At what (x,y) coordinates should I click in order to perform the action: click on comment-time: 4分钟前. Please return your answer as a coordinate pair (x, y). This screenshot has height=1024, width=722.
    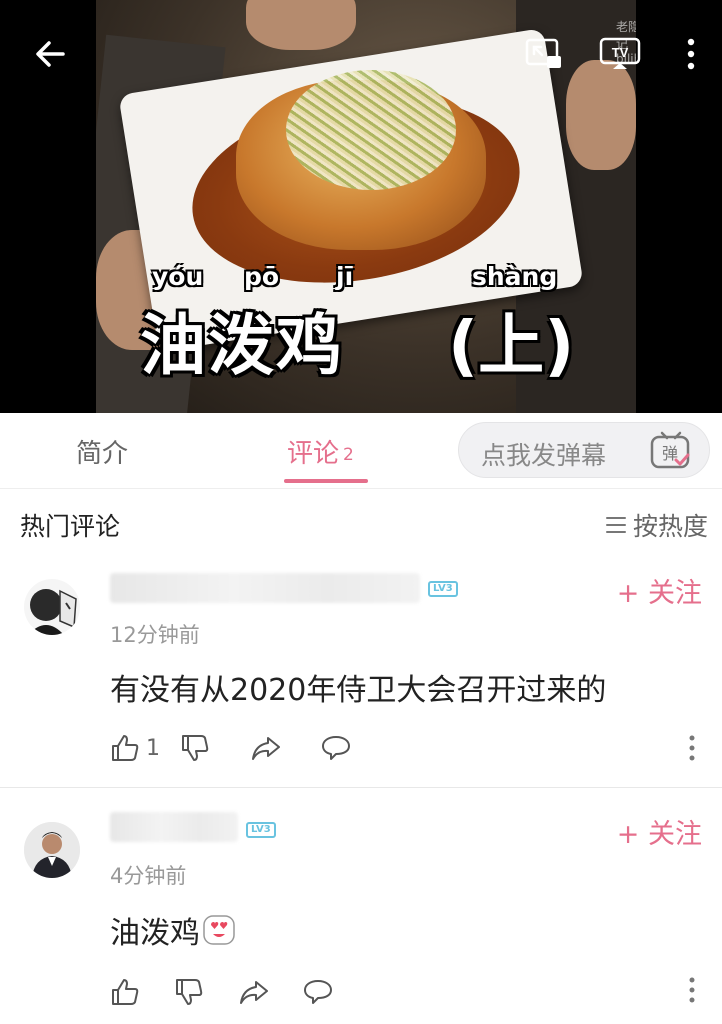
    Looking at the image, I should click on (148, 876).